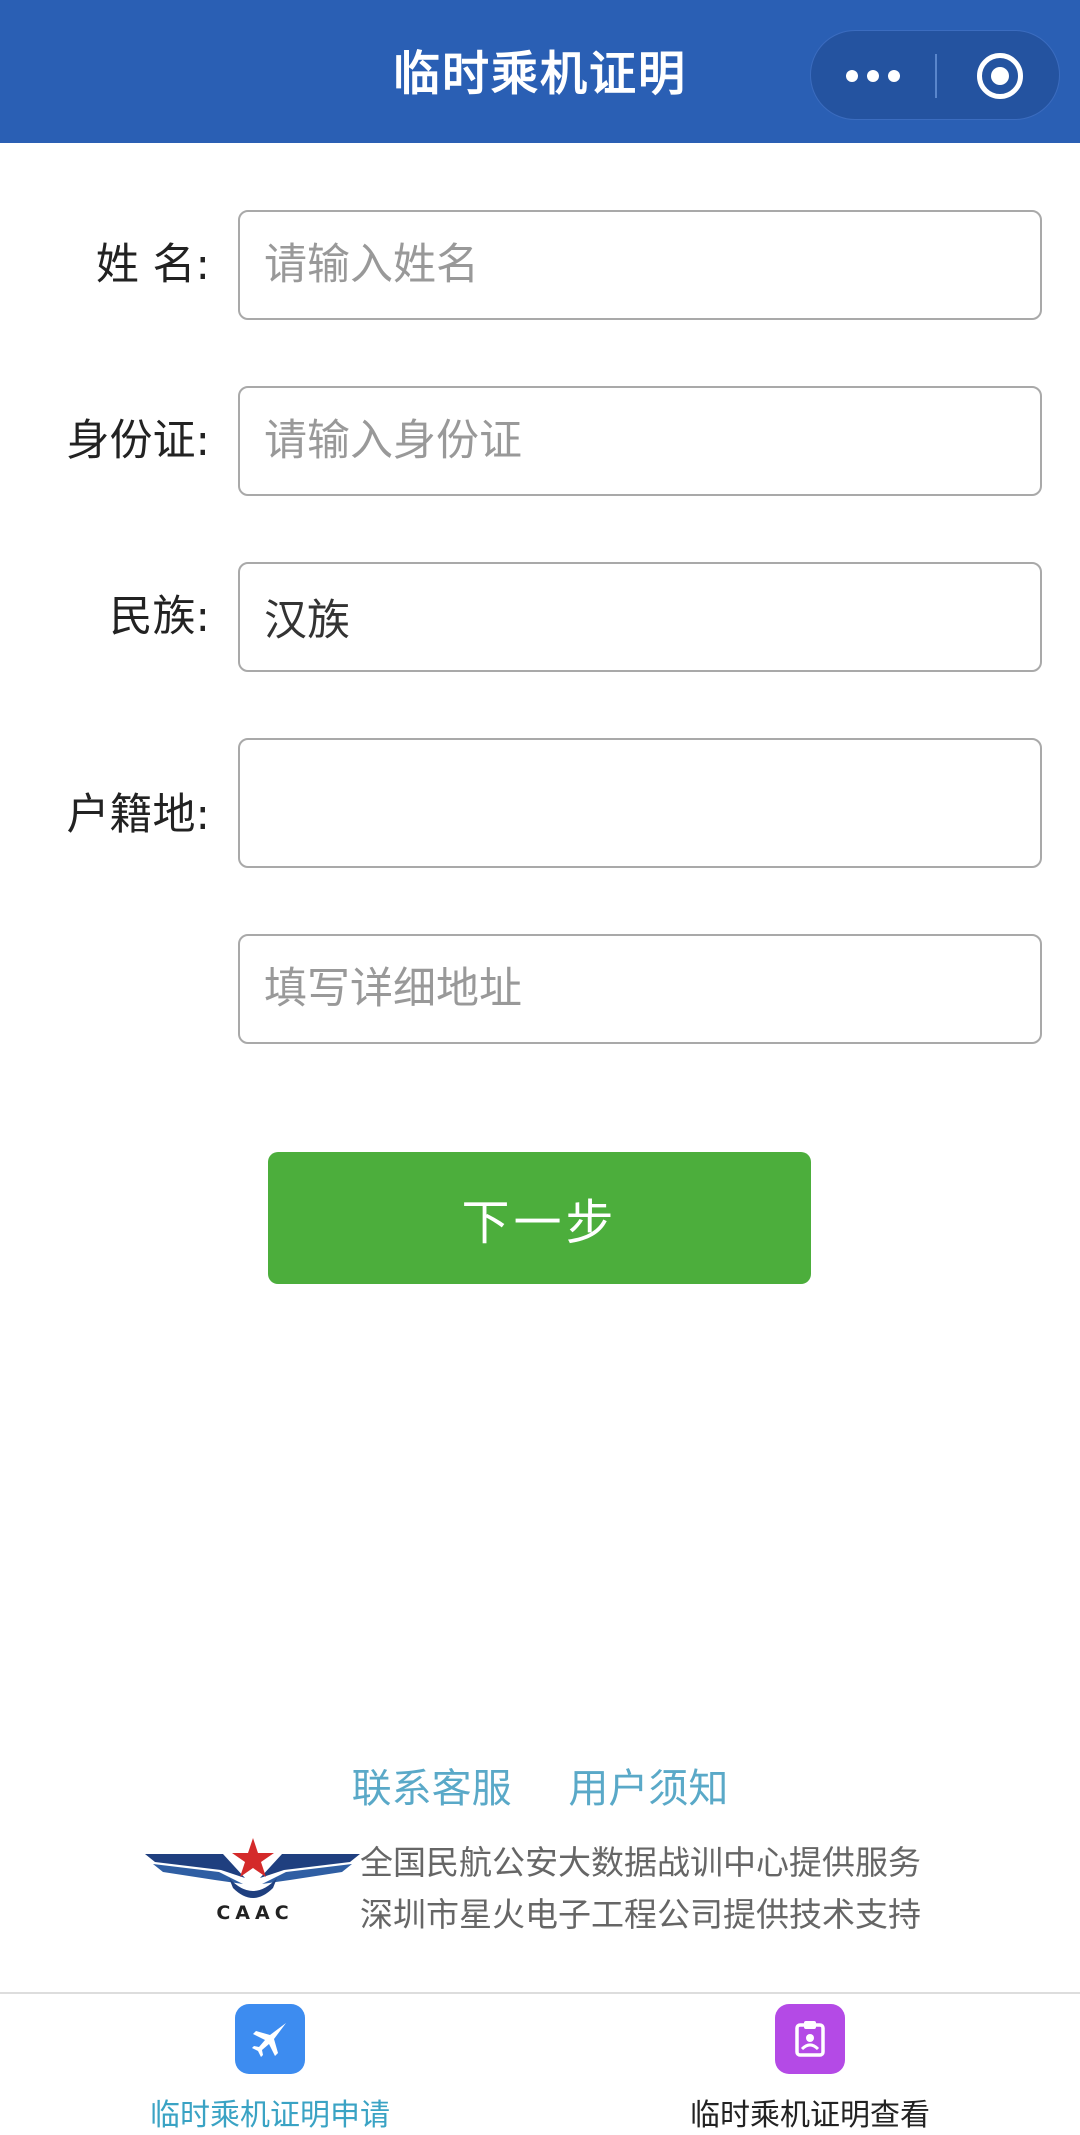 The image size is (1080, 2135). What do you see at coordinates (640, 265) in the screenshot?
I see `name-input` at bounding box center [640, 265].